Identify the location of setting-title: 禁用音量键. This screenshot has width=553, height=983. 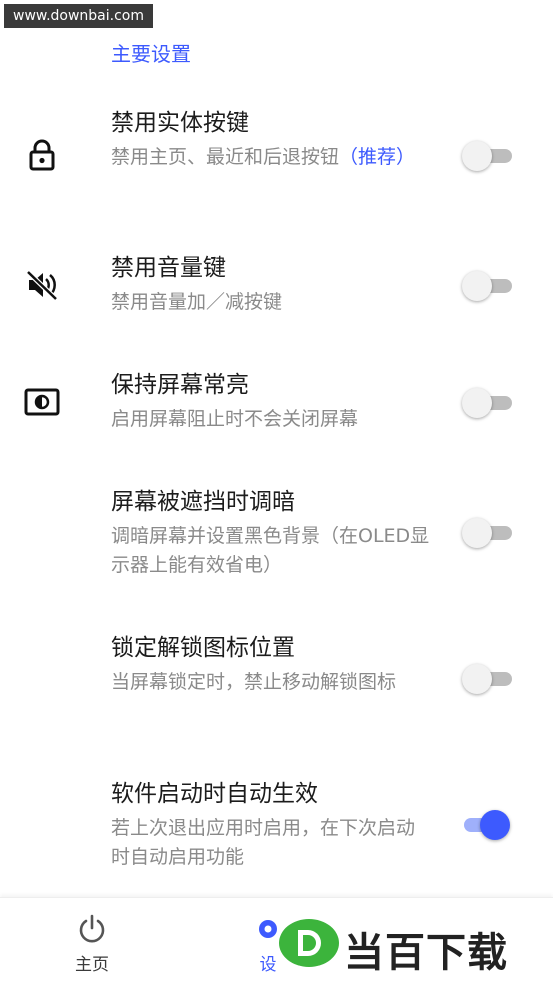
(168, 268).